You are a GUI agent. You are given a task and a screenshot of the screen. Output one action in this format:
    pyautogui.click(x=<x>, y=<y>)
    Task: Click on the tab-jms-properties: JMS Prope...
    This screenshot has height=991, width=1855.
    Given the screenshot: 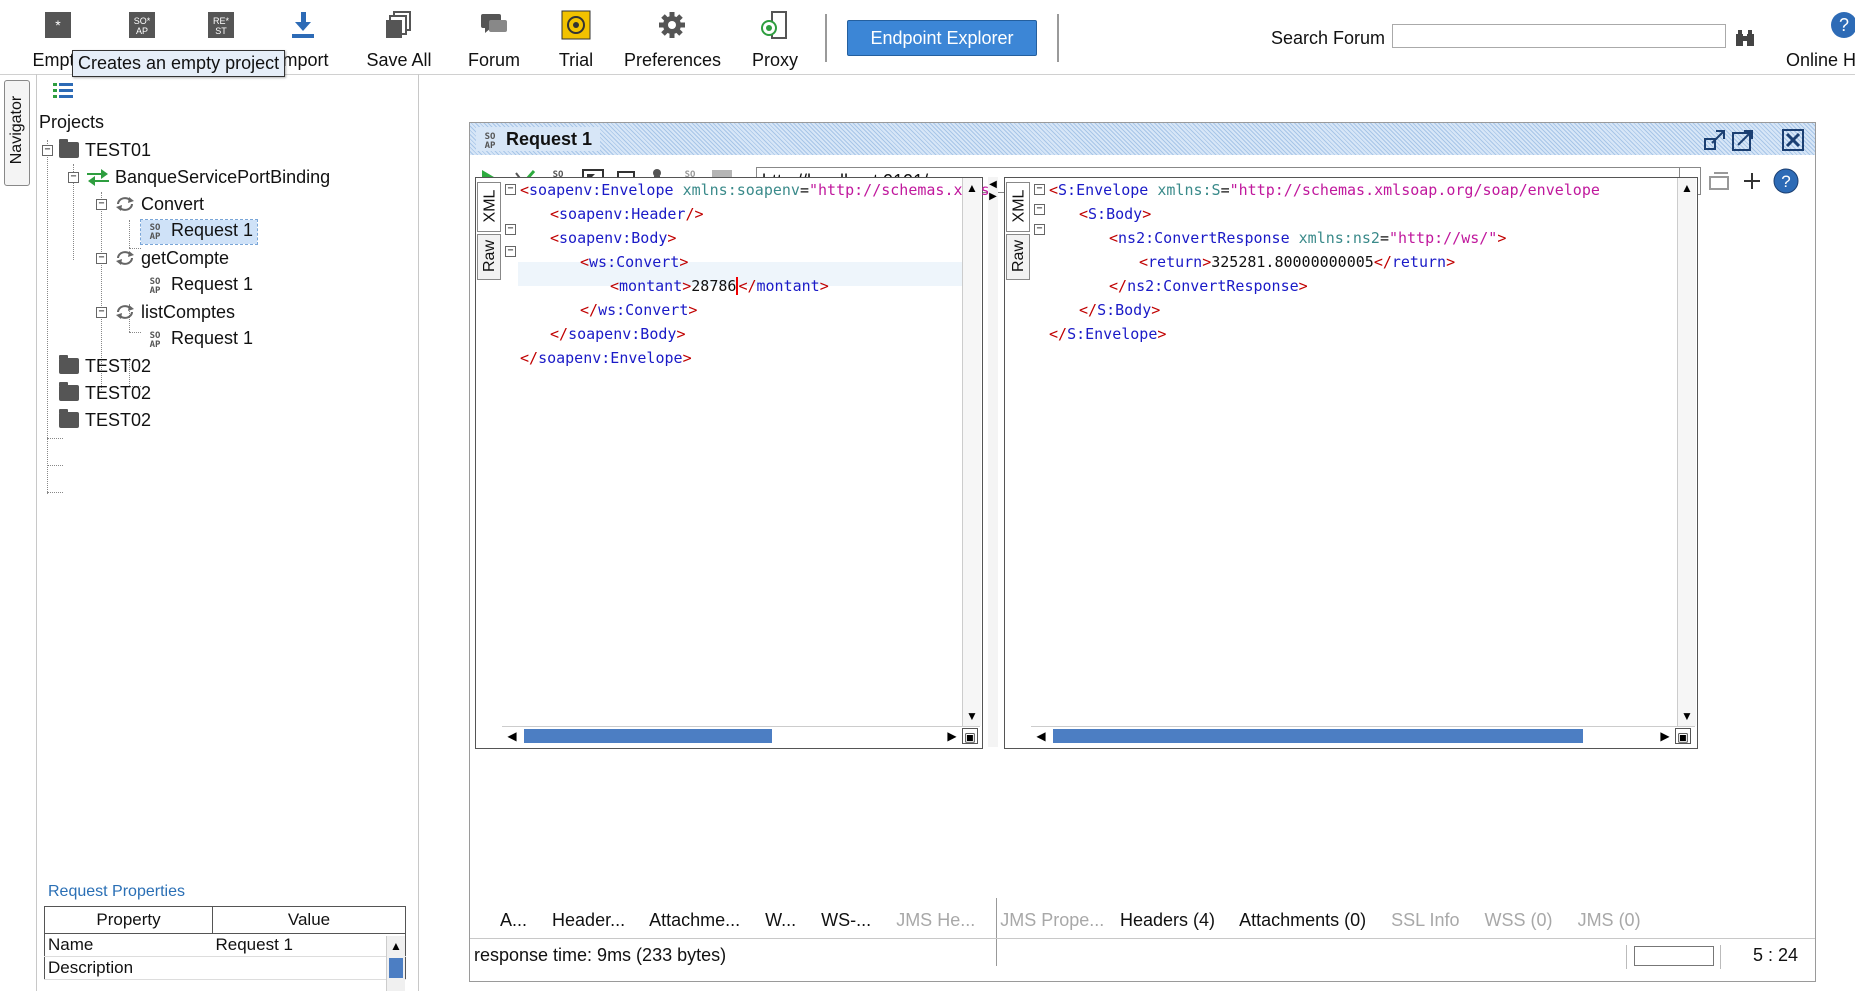 What is the action you would take?
    pyautogui.click(x=1052, y=920)
    